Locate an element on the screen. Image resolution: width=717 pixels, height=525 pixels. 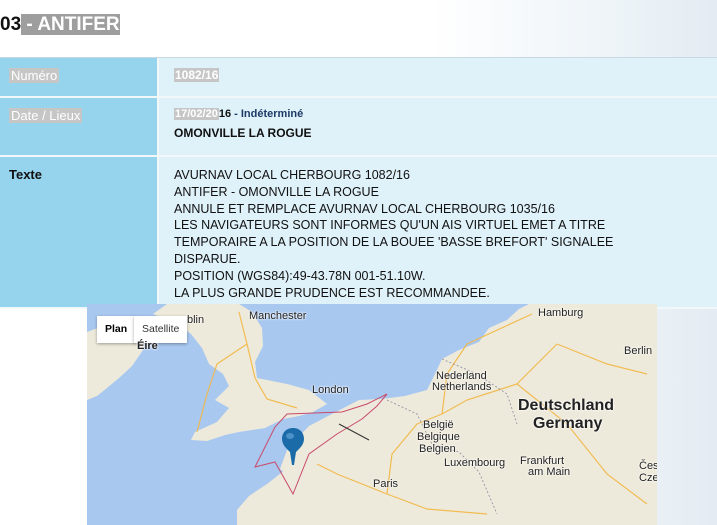
city-label: blin is located at coordinates (196, 320).